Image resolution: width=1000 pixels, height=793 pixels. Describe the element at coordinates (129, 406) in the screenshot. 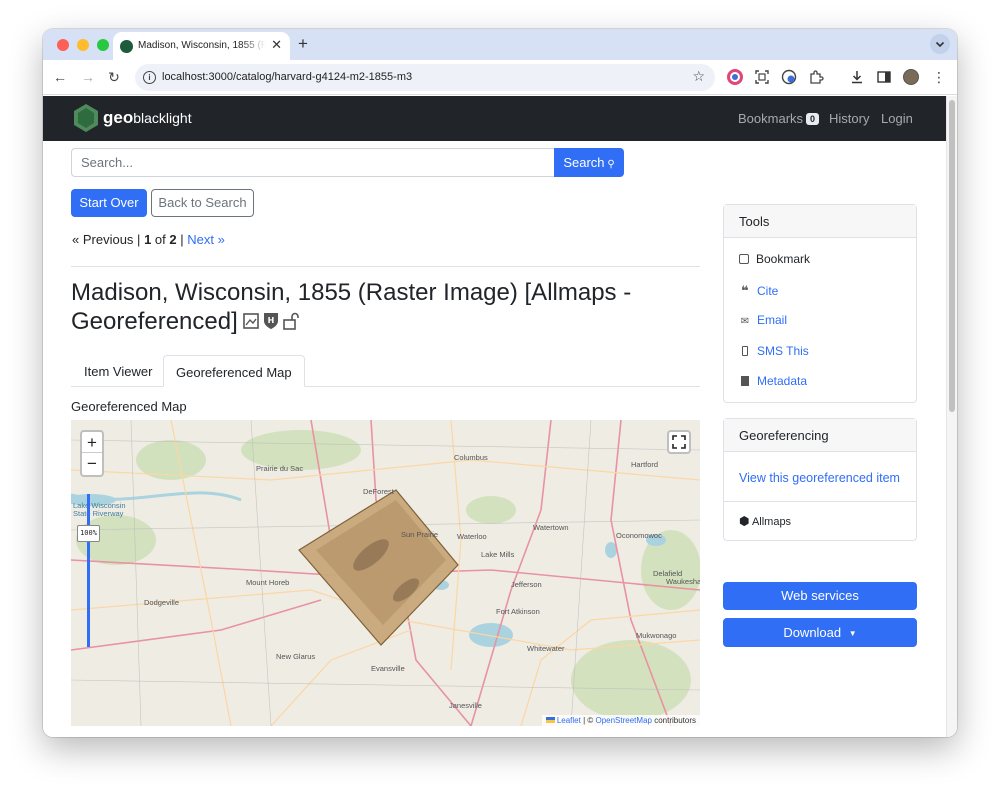

I see `map-heading: Georeferenced Map` at that location.